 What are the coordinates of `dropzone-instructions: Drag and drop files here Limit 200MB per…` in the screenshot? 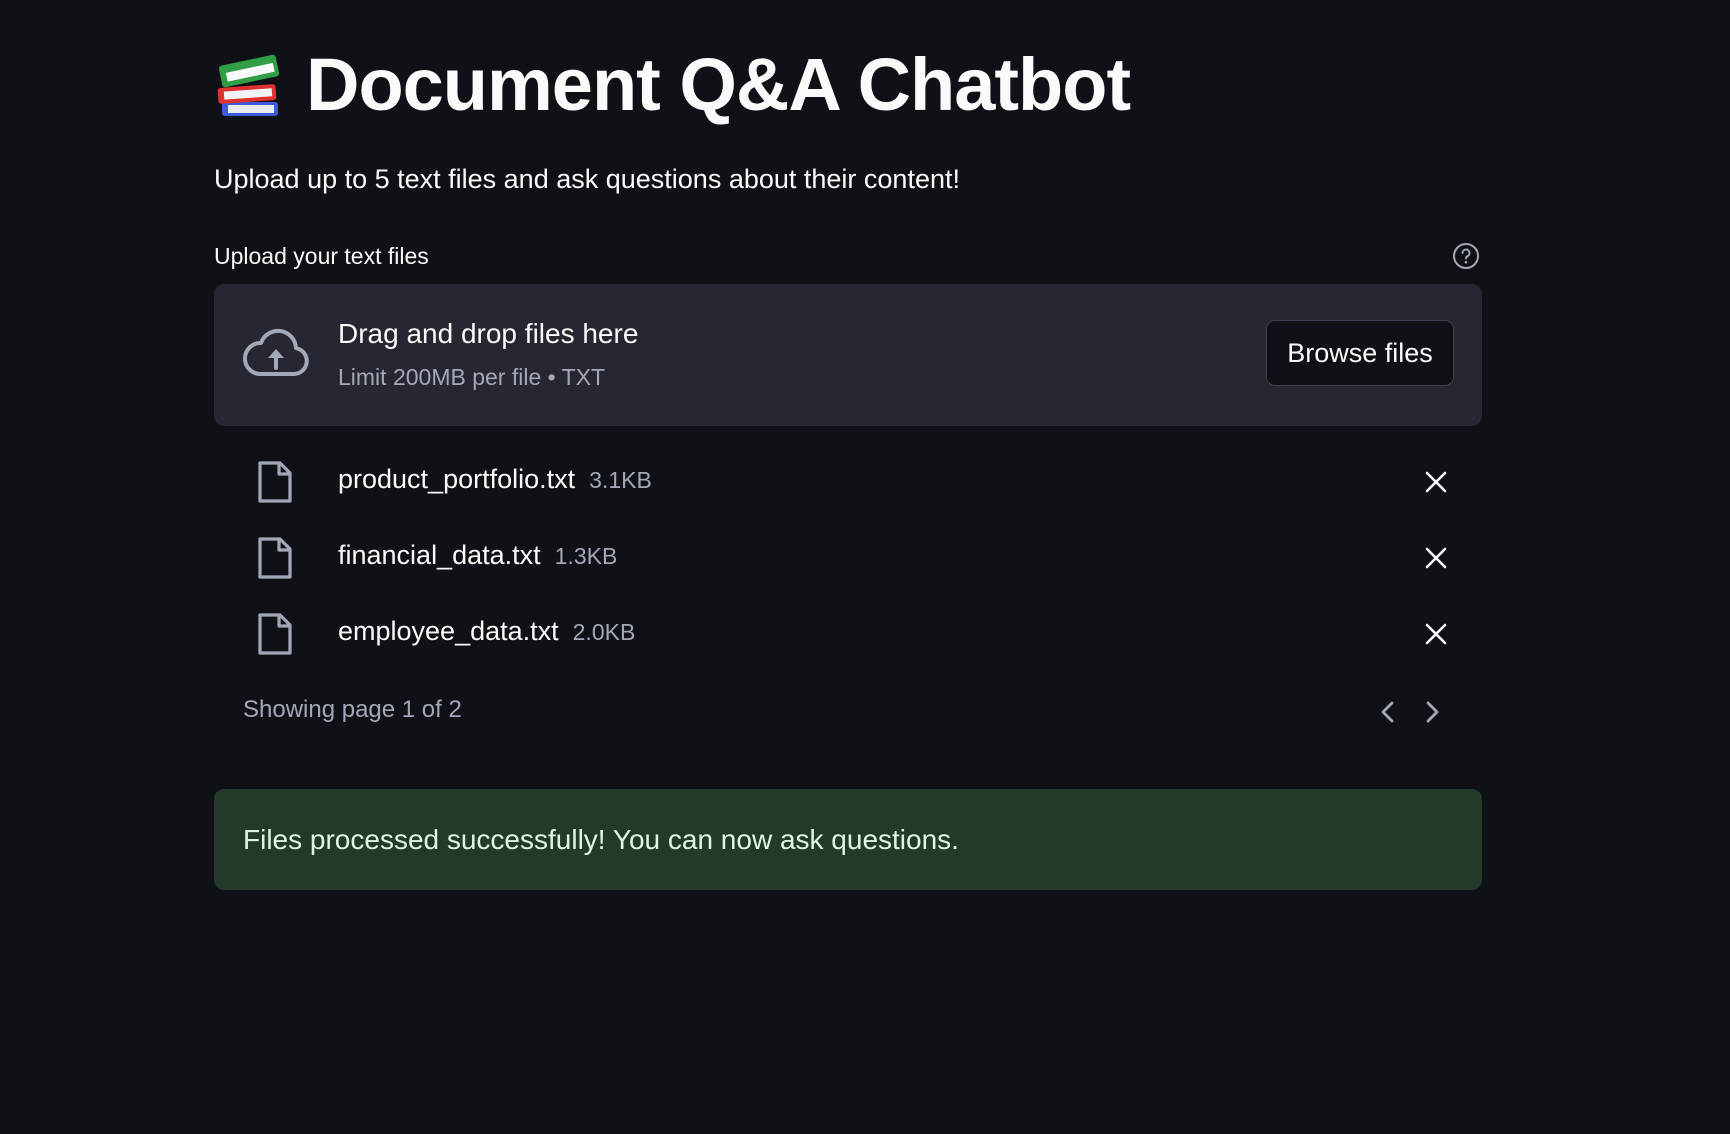 It's located at (488, 354).